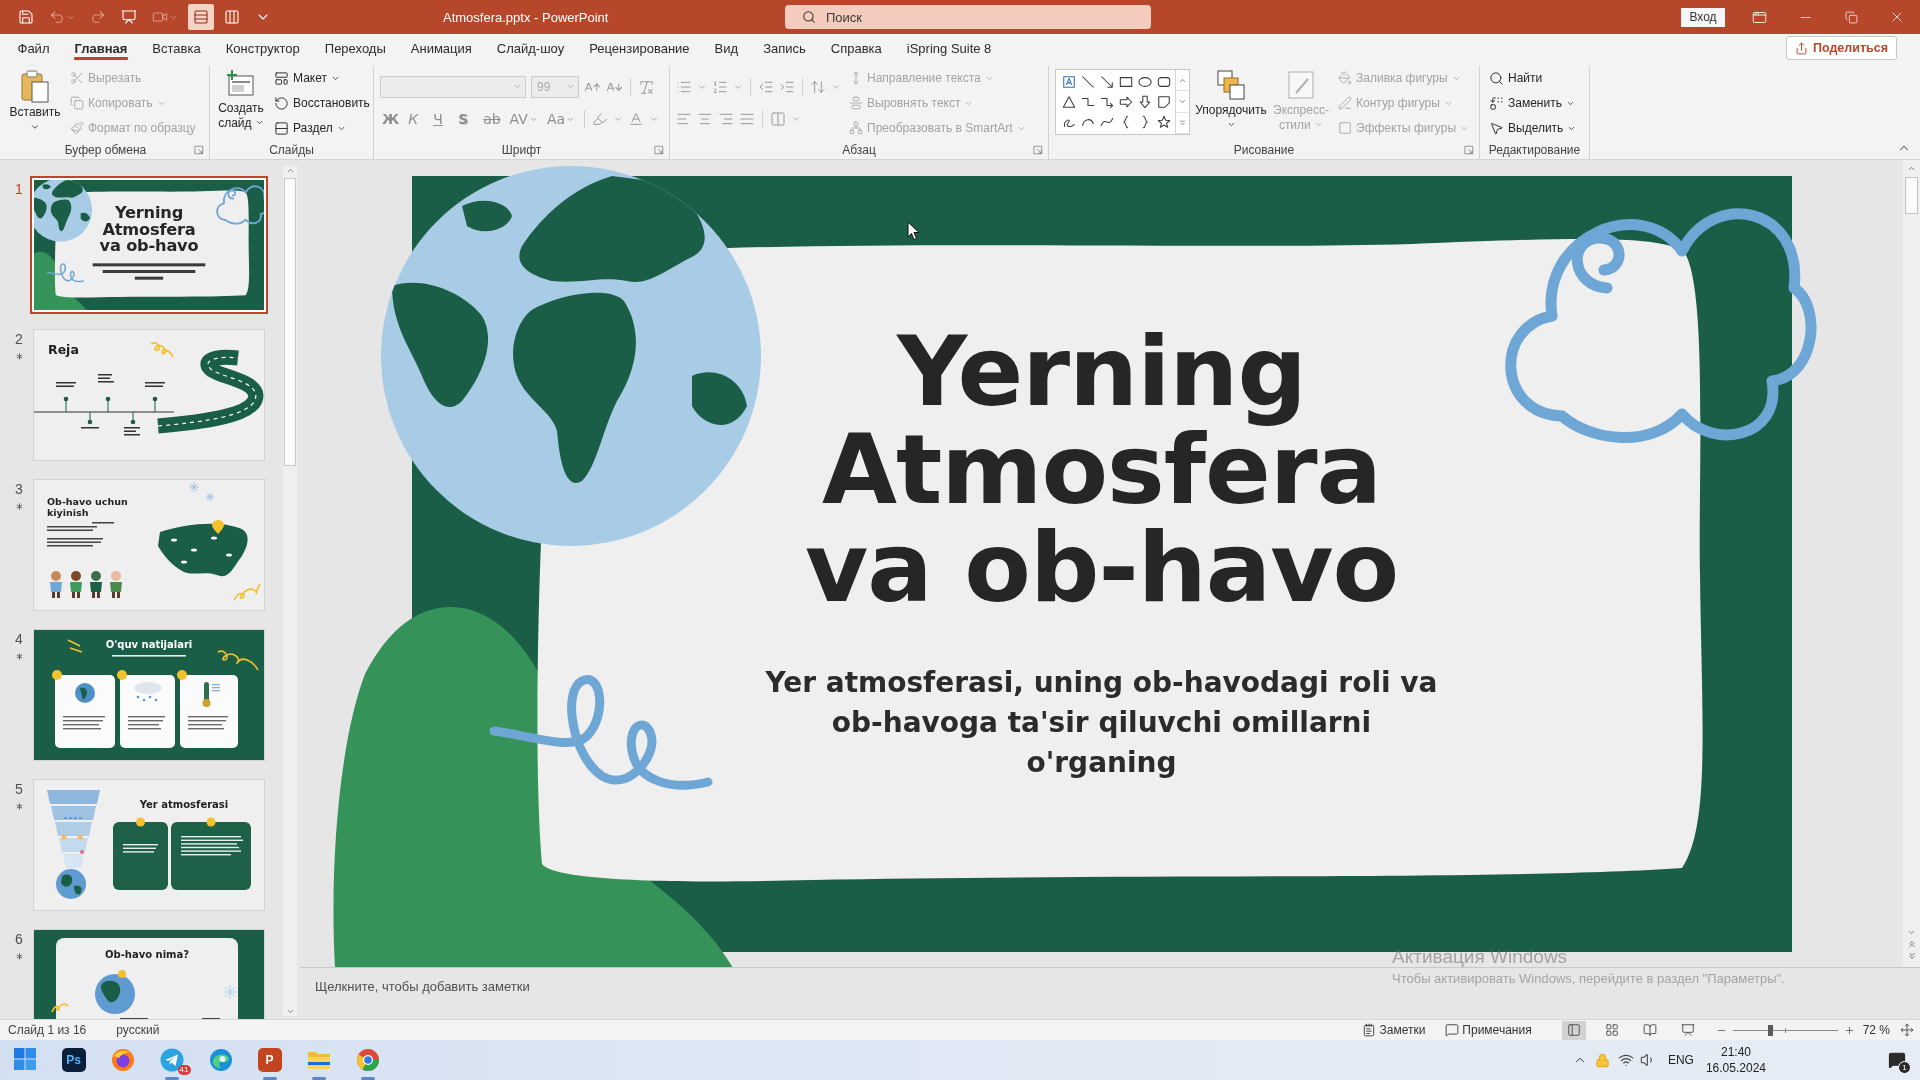  I want to click on normal-view-button, so click(1573, 1030).